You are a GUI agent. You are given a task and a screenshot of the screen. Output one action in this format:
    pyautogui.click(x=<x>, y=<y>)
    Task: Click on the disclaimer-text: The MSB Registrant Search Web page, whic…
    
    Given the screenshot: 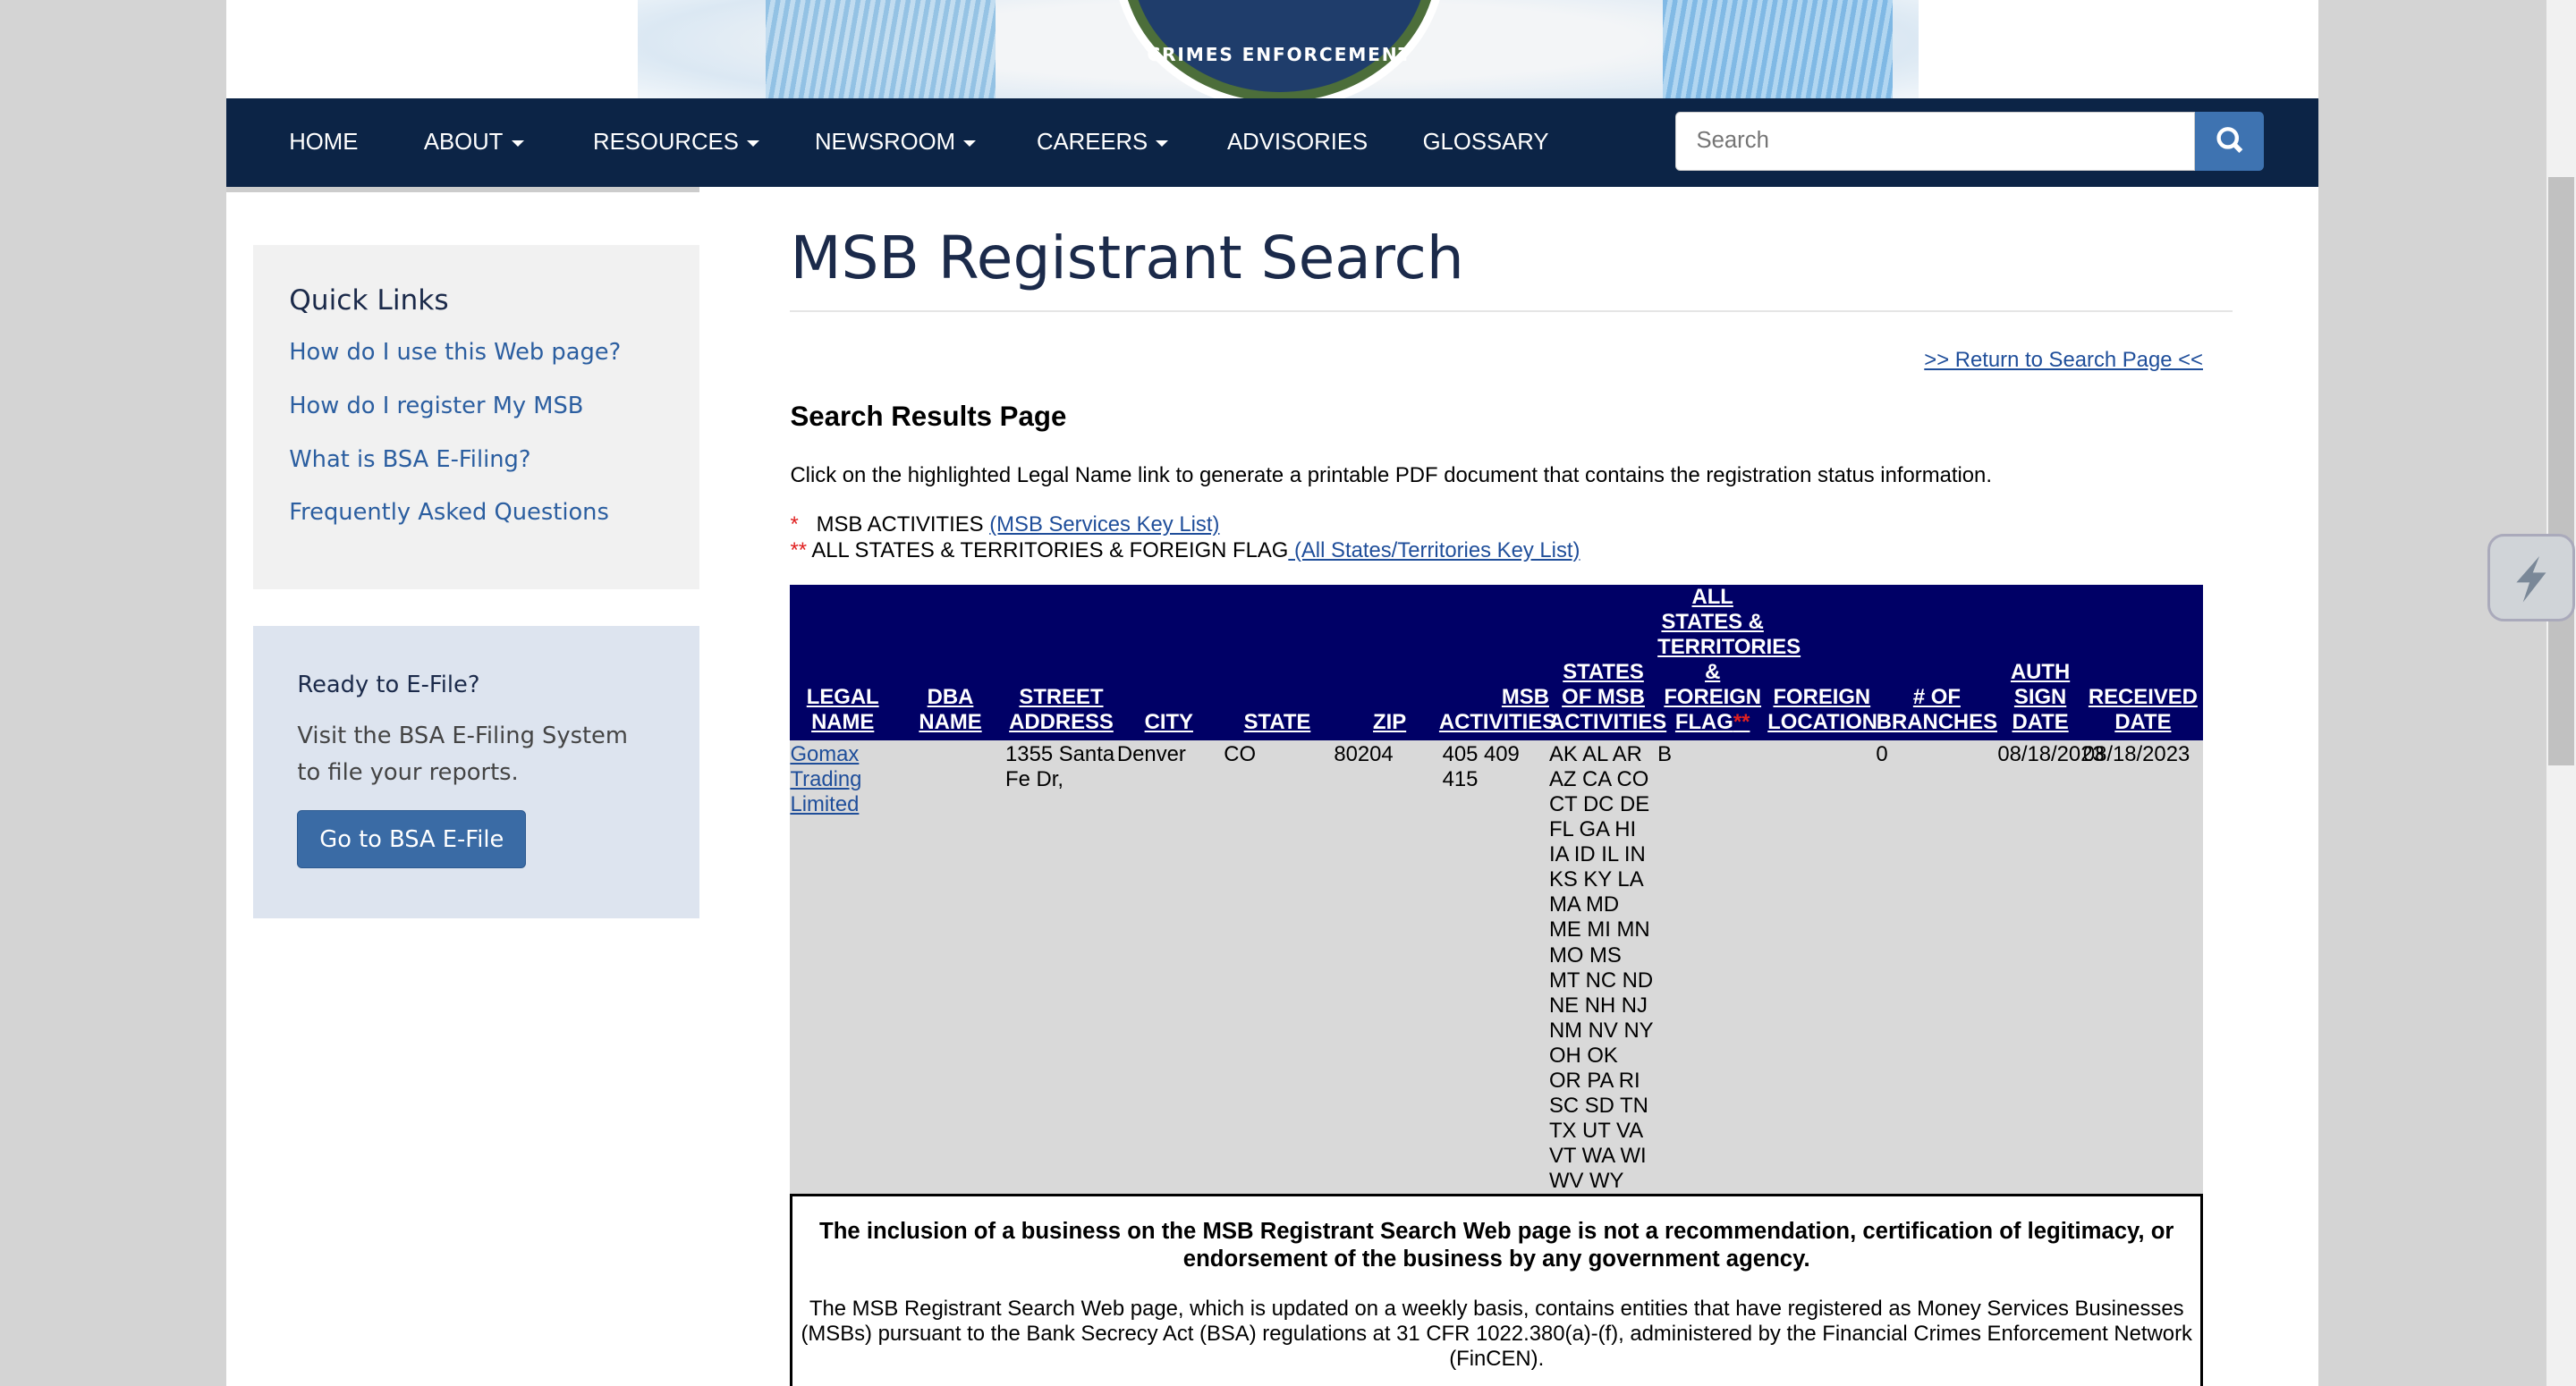 What is the action you would take?
    pyautogui.click(x=1496, y=1334)
    